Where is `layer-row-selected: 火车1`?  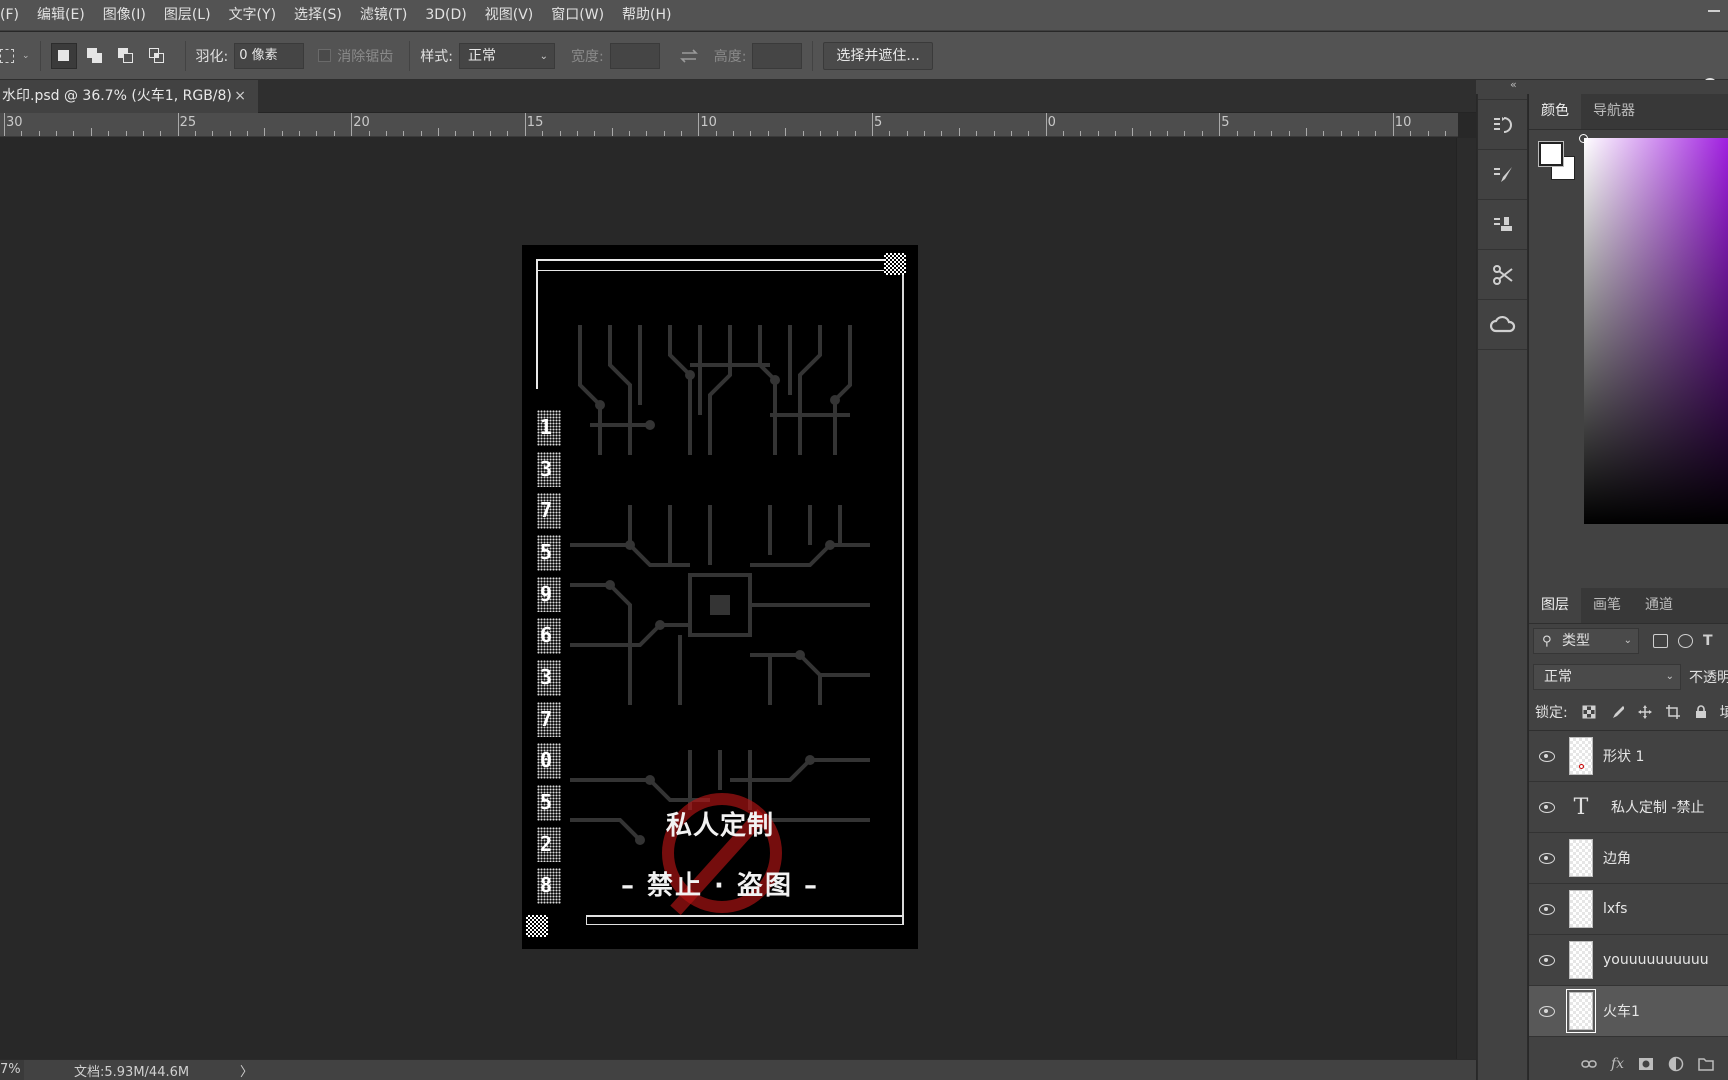 layer-row-selected: 火车1 is located at coordinates (1628, 1011).